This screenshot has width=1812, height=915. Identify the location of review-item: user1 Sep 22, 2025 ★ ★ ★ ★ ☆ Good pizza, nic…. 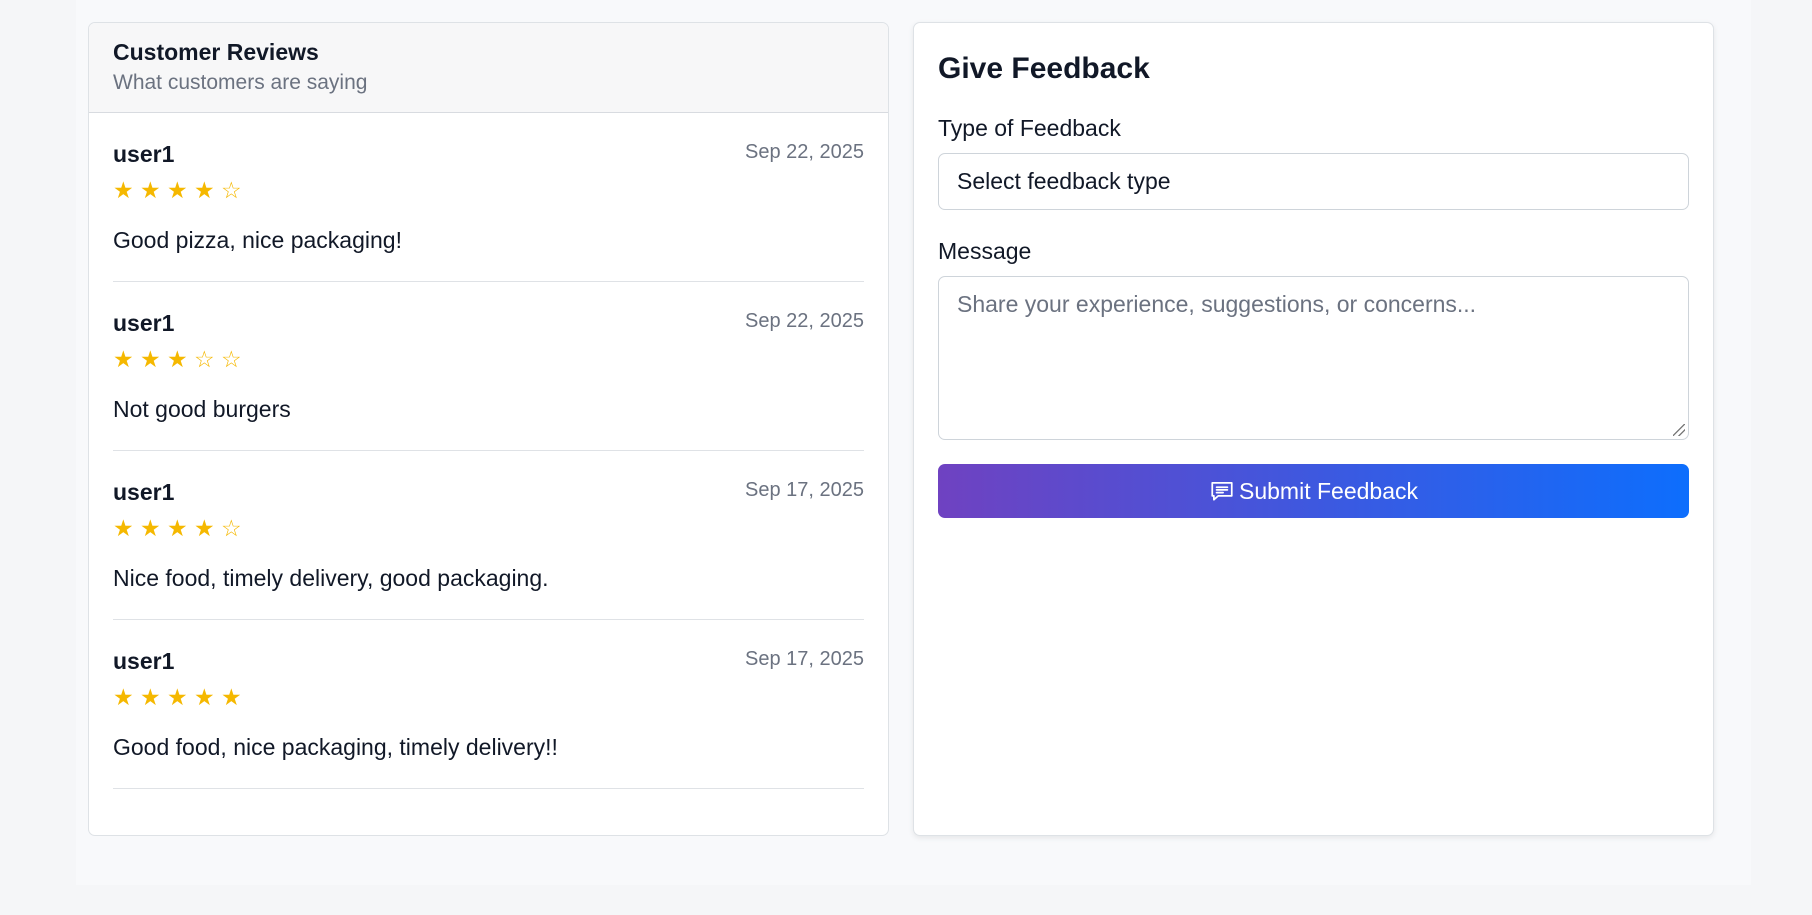
(488, 197).